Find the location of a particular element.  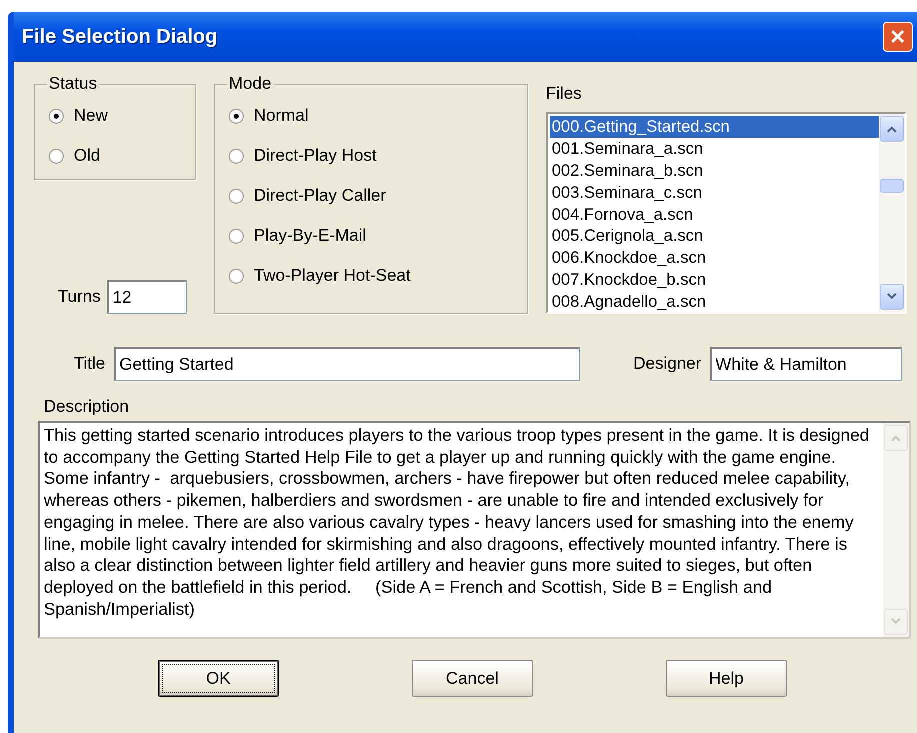

turns-field: 12 is located at coordinates (146, 297).